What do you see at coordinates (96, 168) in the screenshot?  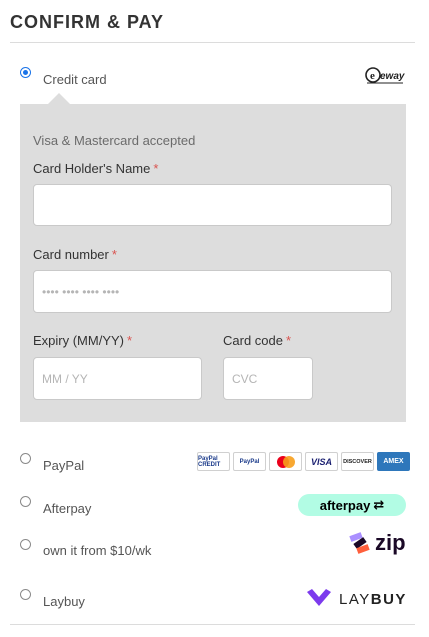 I see `card-holder-label: Card Holder's Name *` at bounding box center [96, 168].